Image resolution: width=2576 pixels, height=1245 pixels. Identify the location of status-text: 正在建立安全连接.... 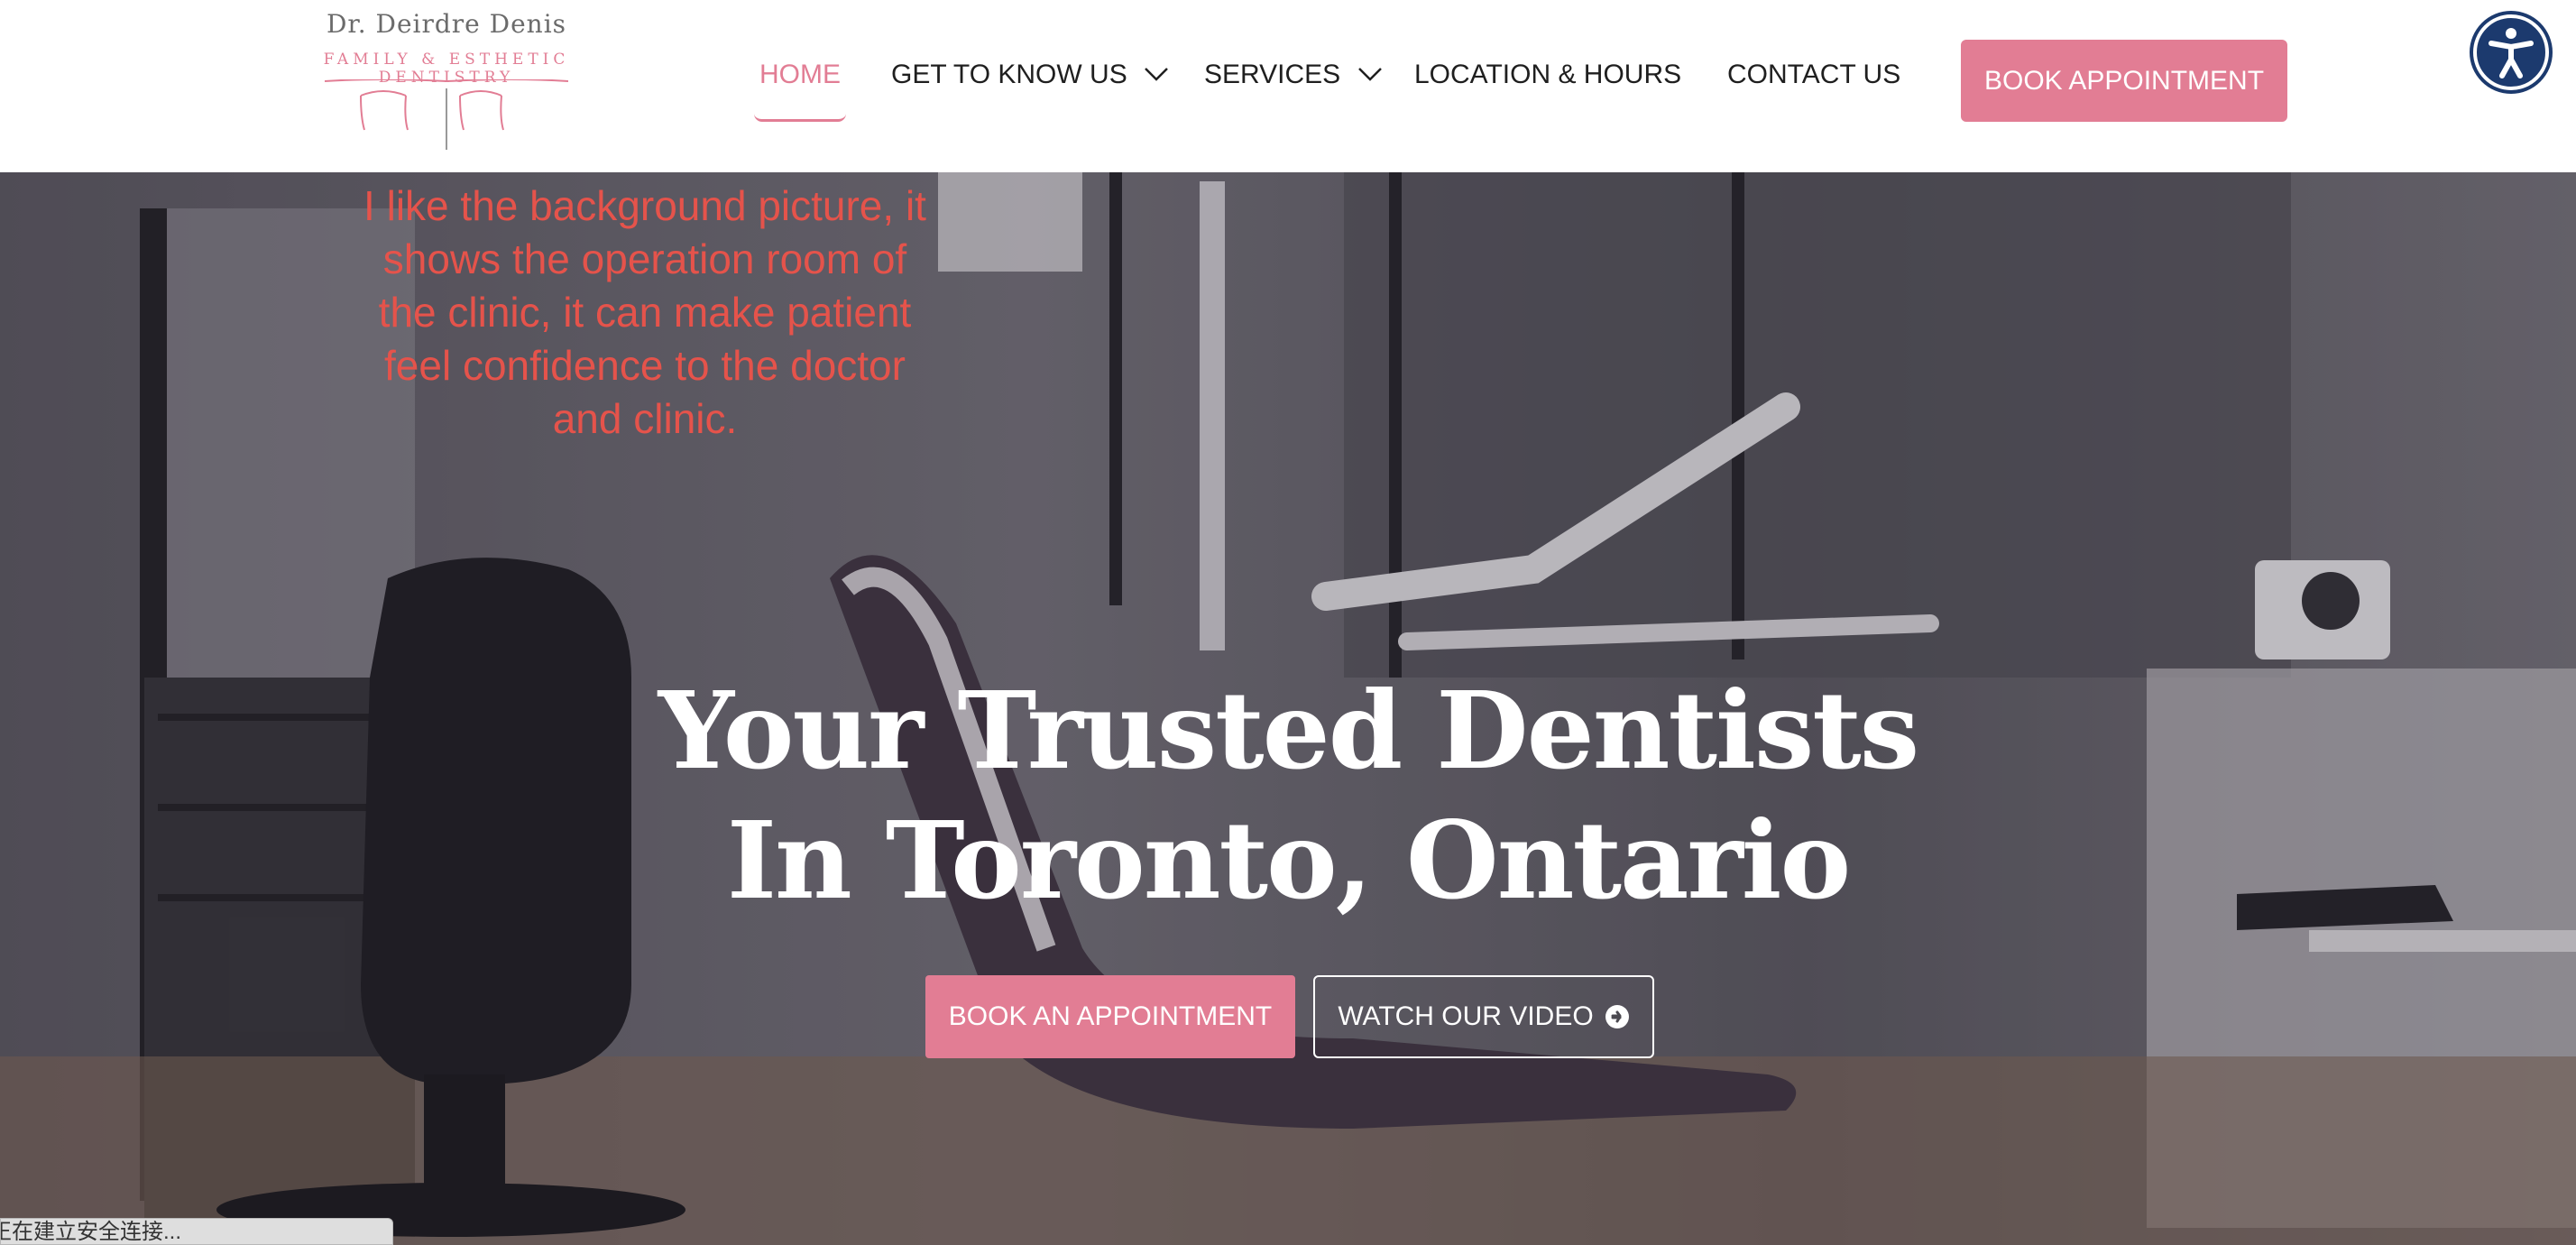
(91, 1232).